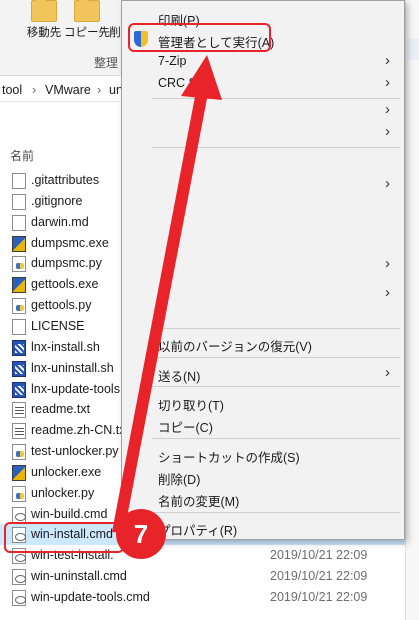  What do you see at coordinates (66, 263) in the screenshot?
I see `file-name: dumpsmc.py` at bounding box center [66, 263].